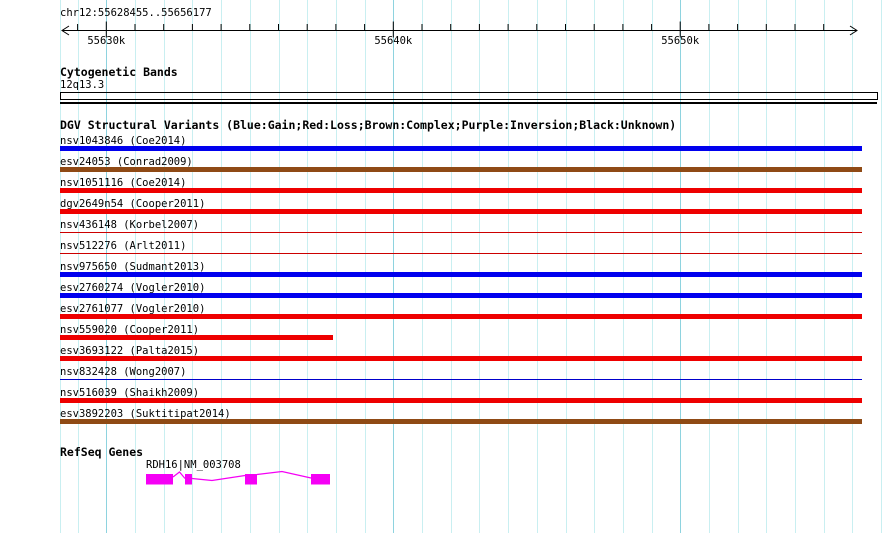 This screenshot has height=533, width=890. Describe the element at coordinates (468, 103) in the screenshot. I see `cytoband-baseline` at that location.